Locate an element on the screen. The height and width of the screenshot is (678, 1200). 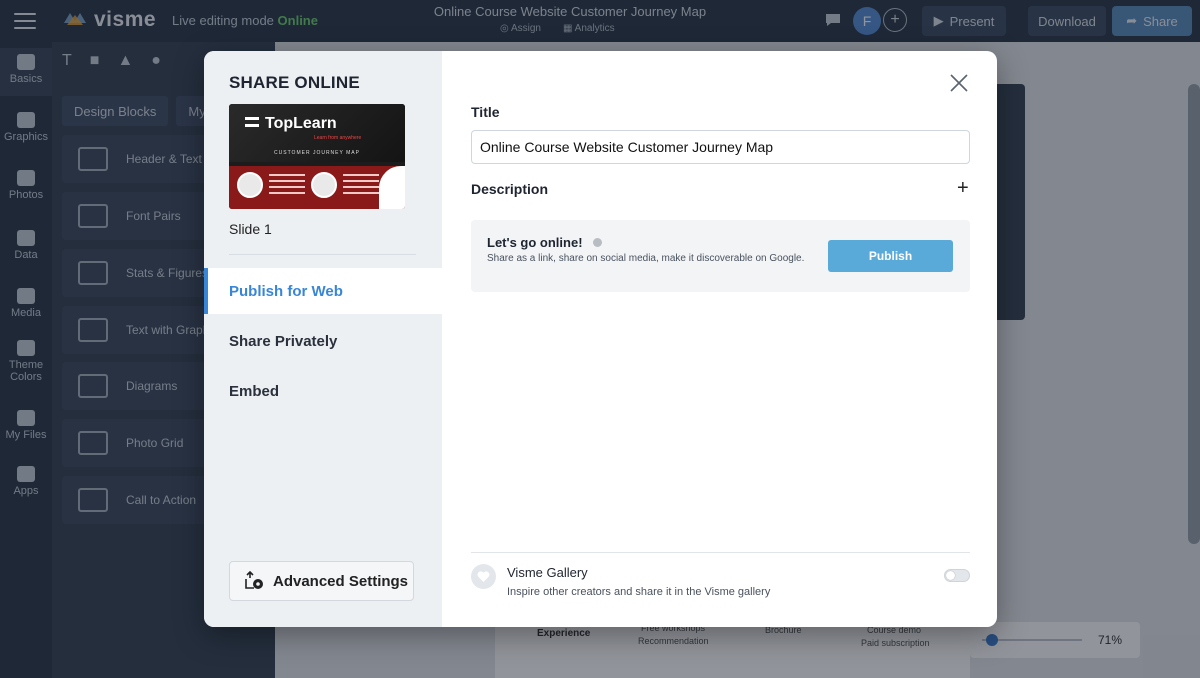
advanced-settings-button: Advanced Settings is located at coordinates (321, 581).